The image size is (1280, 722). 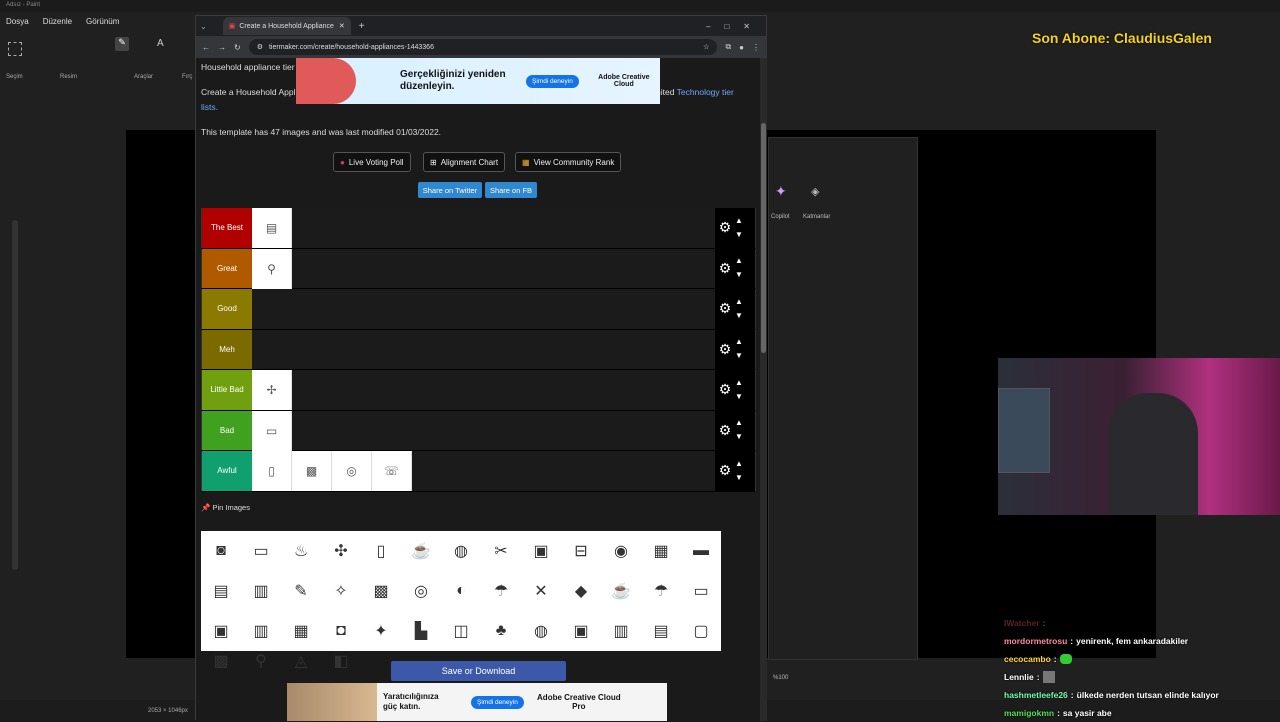 What do you see at coordinates (342, 26) in the screenshot?
I see `close-tab-icon: ✕` at bounding box center [342, 26].